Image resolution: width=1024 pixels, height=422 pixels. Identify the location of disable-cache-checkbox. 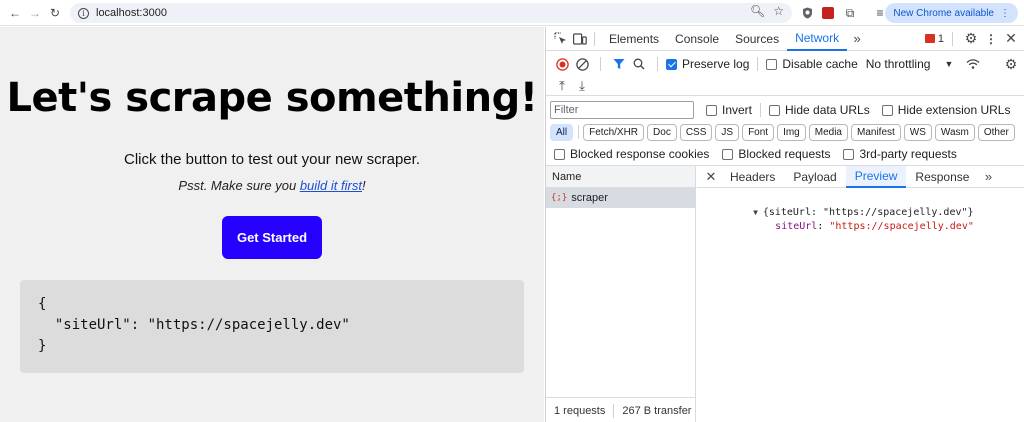
(772, 64).